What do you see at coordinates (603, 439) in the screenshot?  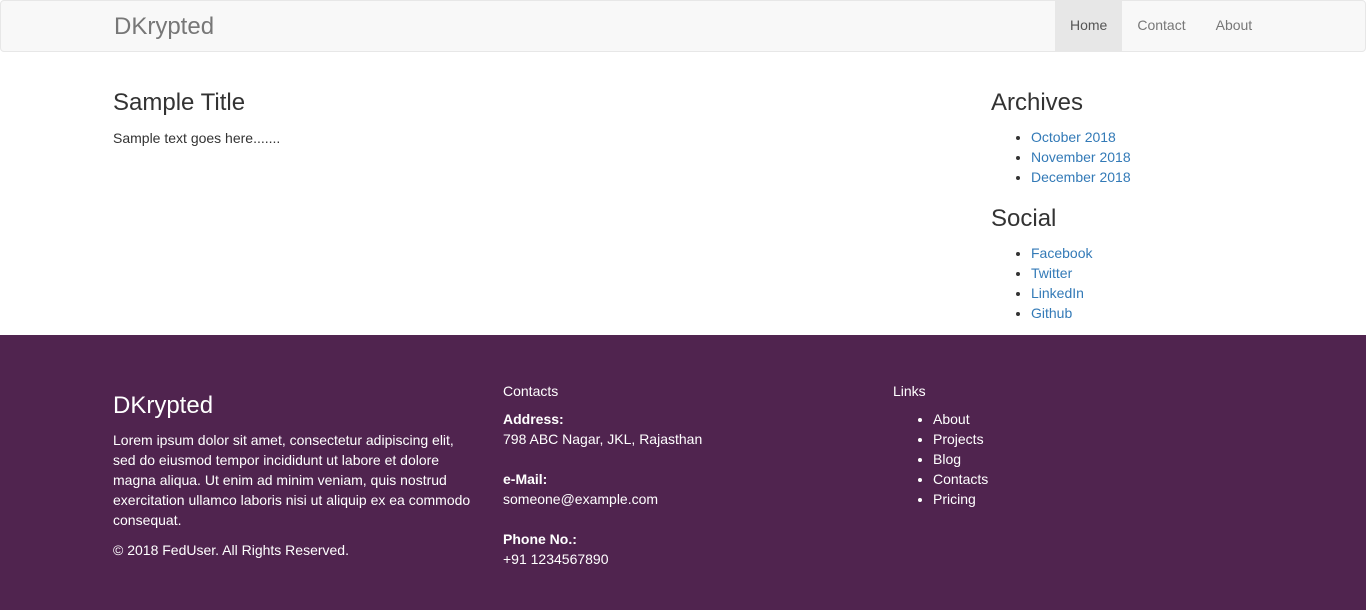 I see `address-value: 798 ABC Nagar, JKL, Rajasthan` at bounding box center [603, 439].